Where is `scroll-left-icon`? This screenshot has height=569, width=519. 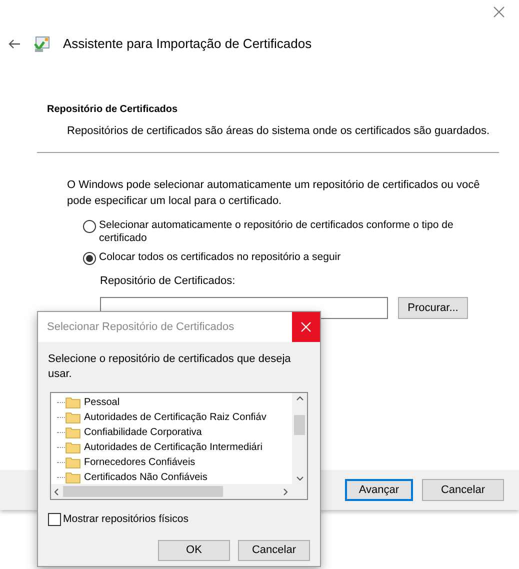
scroll-left-icon is located at coordinates (56, 492).